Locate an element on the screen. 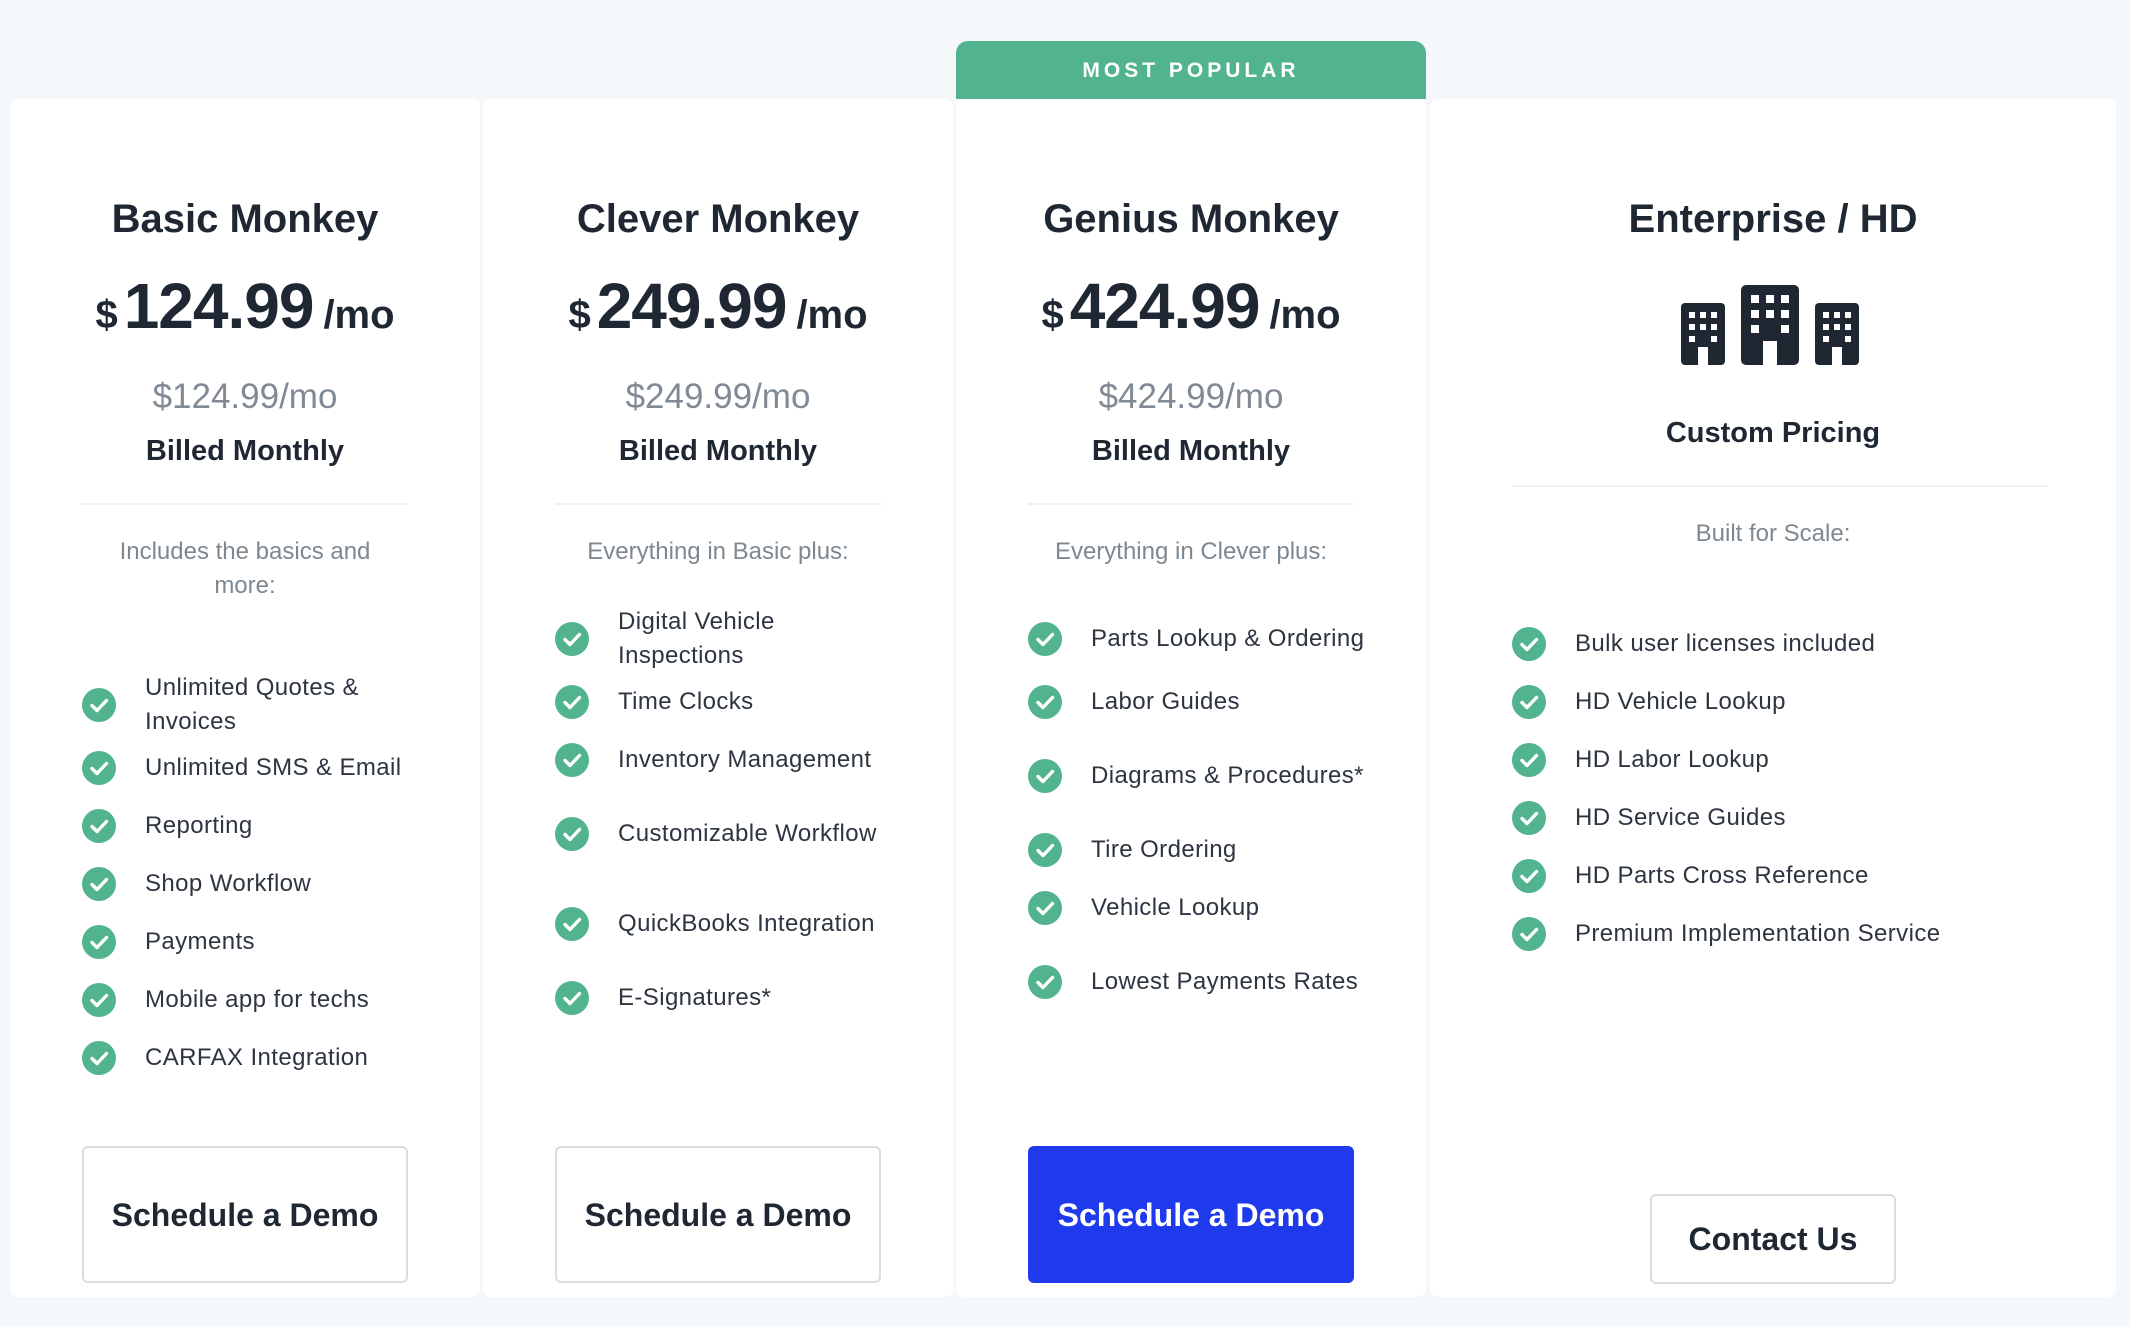  feature-item: CARFAX Integration is located at coordinates (252, 1058).